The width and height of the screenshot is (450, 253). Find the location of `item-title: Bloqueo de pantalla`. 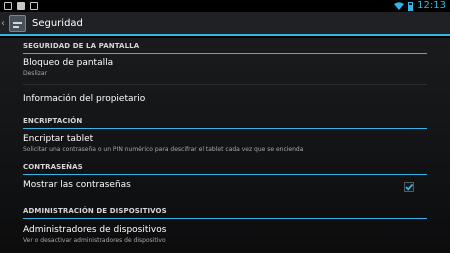

item-title: Bloqueo de pantalla is located at coordinates (68, 63).